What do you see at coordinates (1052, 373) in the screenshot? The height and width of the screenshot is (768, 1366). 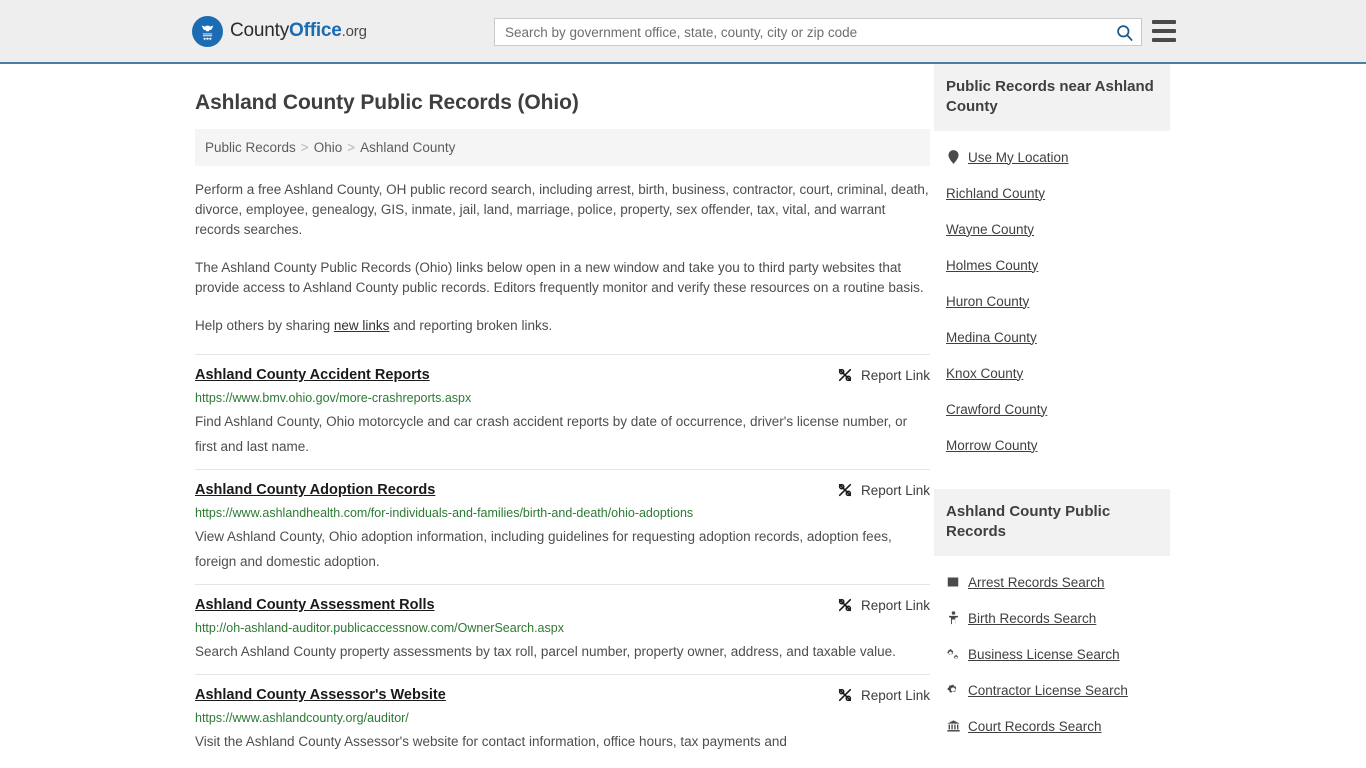 I see `sidebar-item-knox-county: Knox County` at bounding box center [1052, 373].